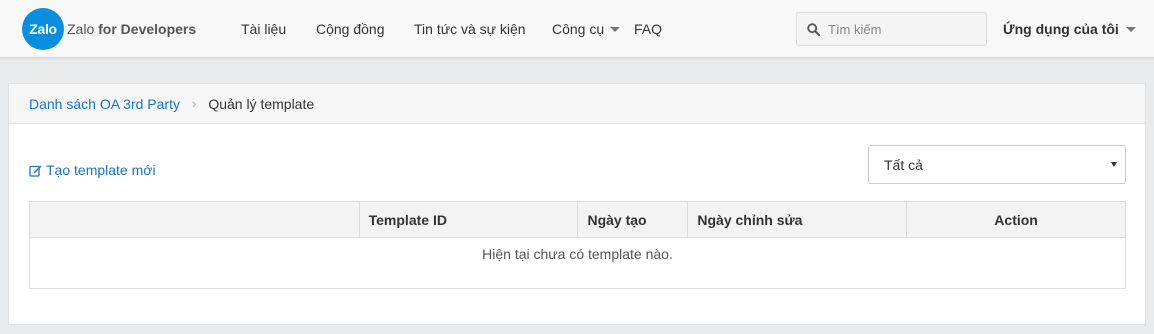 The height and width of the screenshot is (334, 1154). I want to click on column-header-modified-date: Ngày chỉnh sửa, so click(797, 219).